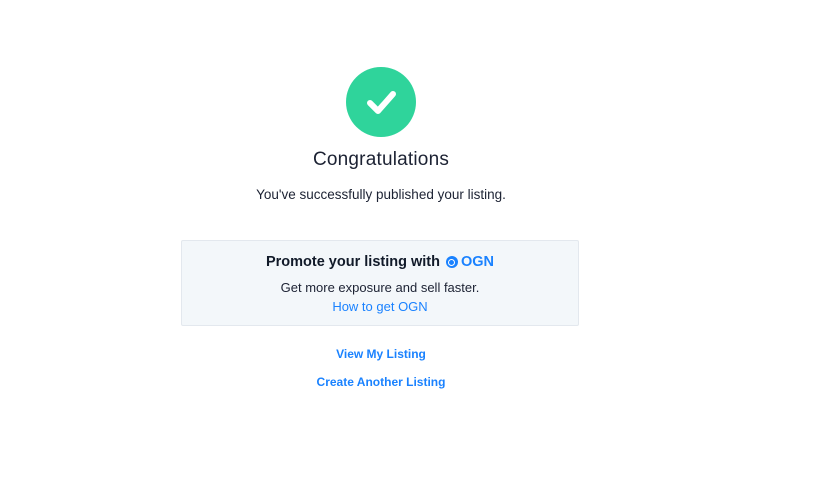  Describe the element at coordinates (381, 354) in the screenshot. I see `view-my-listing-link: View My Listing` at that location.